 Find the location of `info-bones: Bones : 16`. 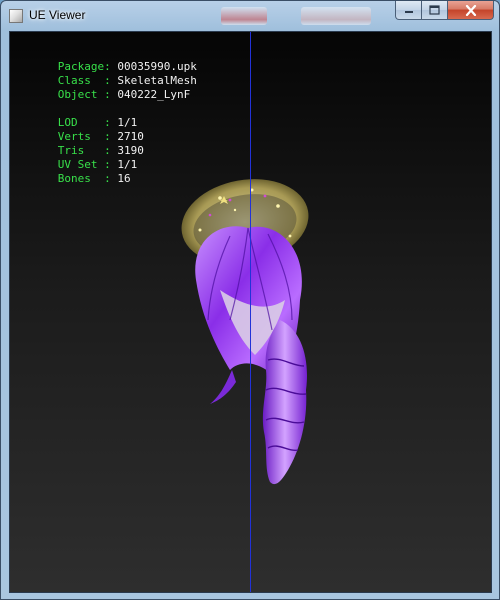

info-bones: Bones : 16 is located at coordinates (74, 179).